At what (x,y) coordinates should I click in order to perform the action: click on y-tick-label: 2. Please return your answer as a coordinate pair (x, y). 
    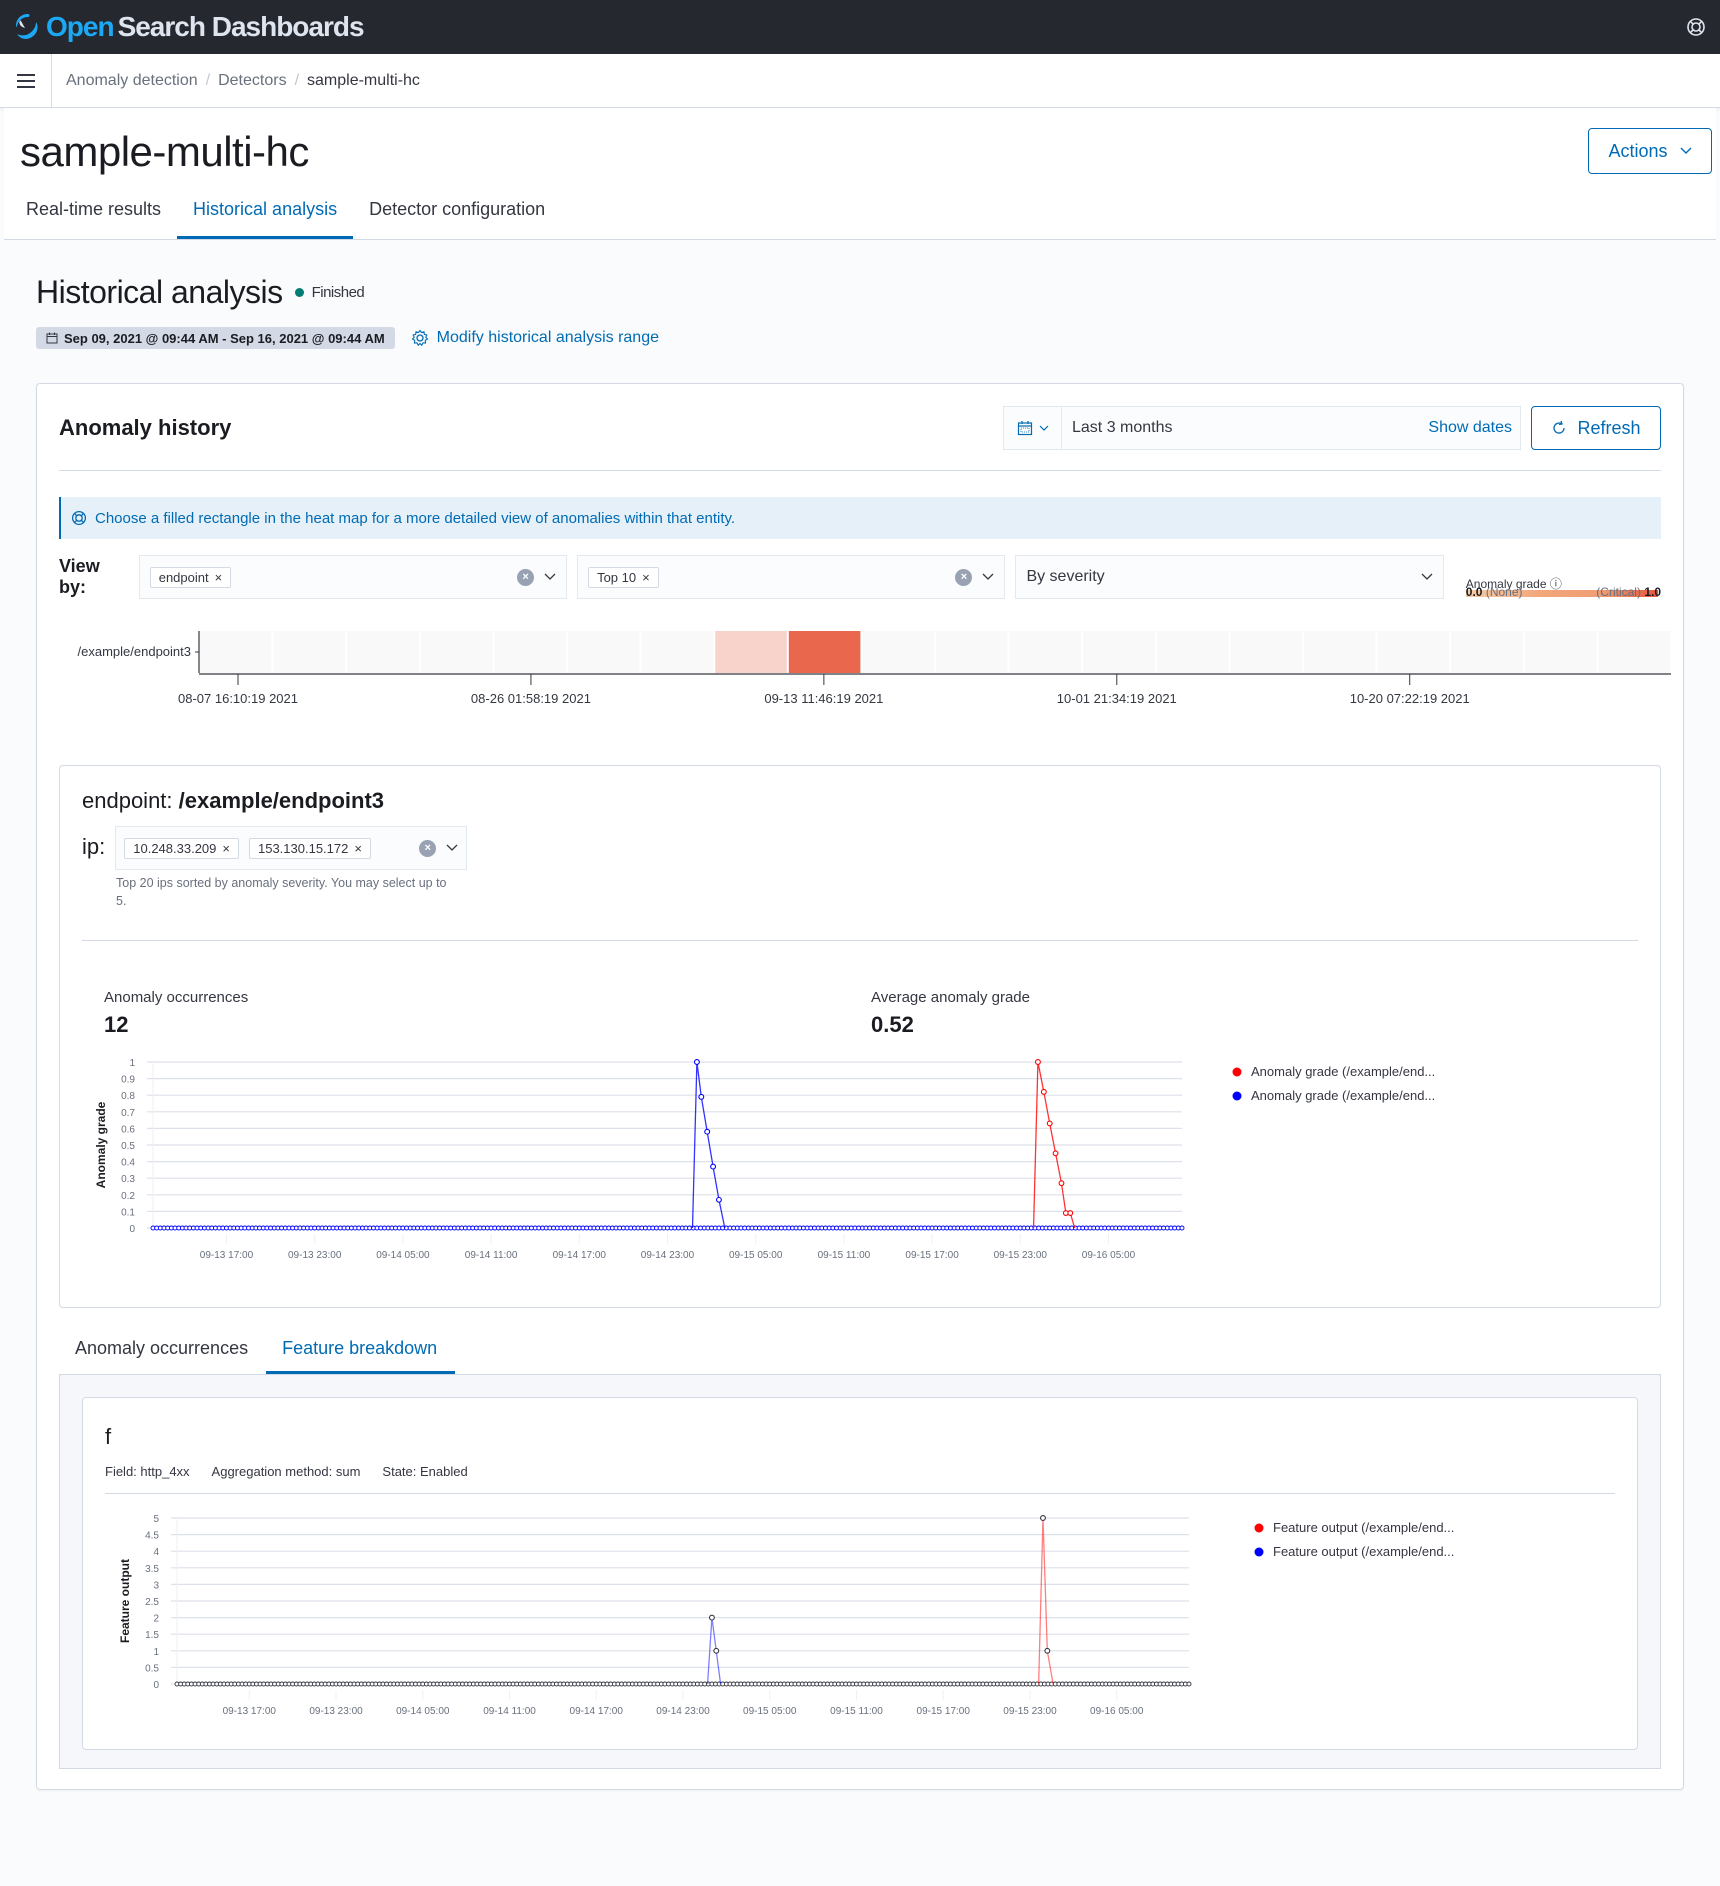
    Looking at the image, I should click on (156, 1619).